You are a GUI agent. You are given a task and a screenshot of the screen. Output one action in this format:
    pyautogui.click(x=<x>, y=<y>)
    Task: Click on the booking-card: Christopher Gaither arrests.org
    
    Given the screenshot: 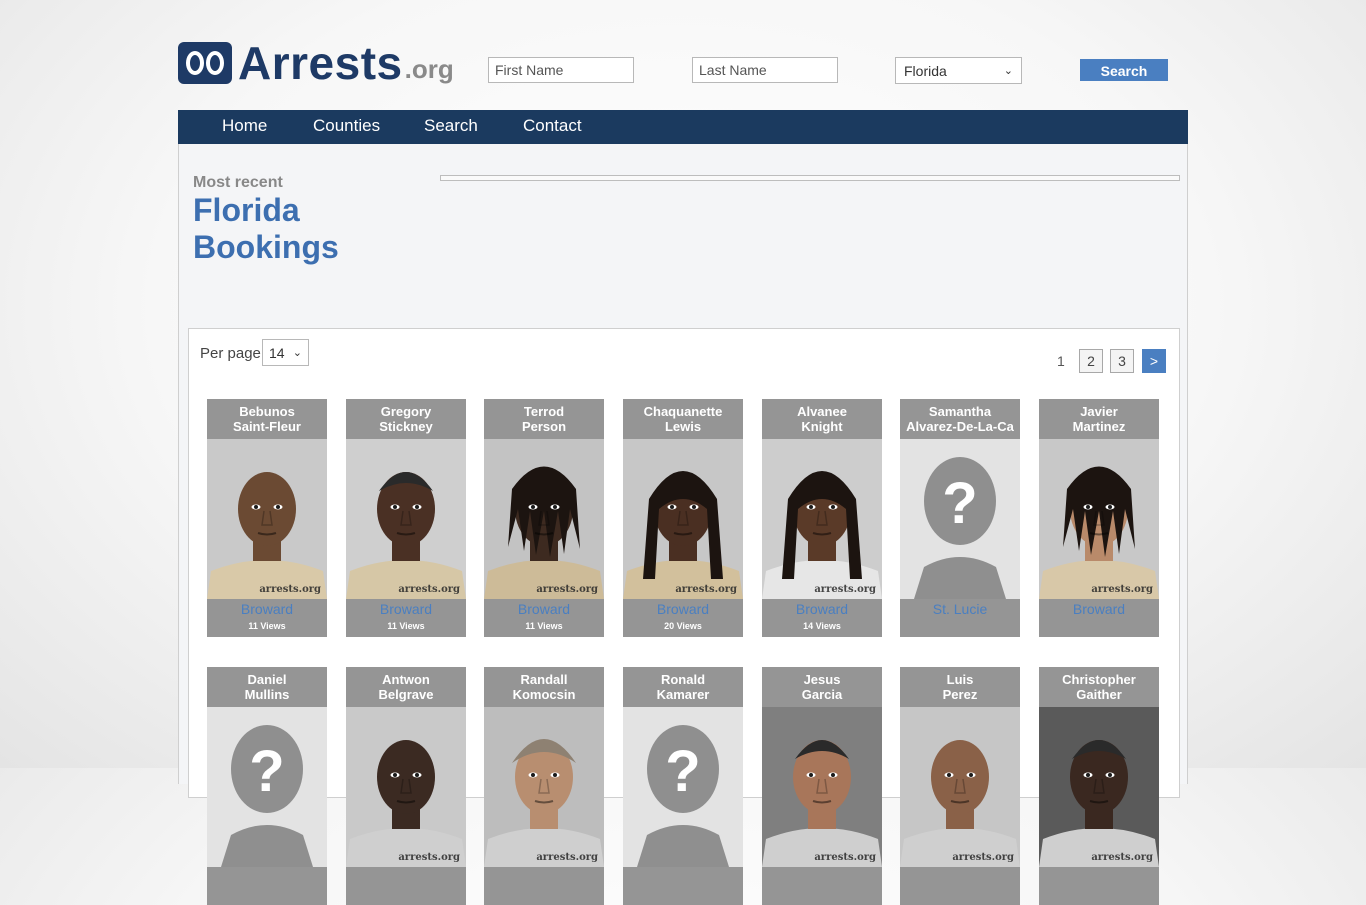 What is the action you would take?
    pyautogui.click(x=1099, y=786)
    